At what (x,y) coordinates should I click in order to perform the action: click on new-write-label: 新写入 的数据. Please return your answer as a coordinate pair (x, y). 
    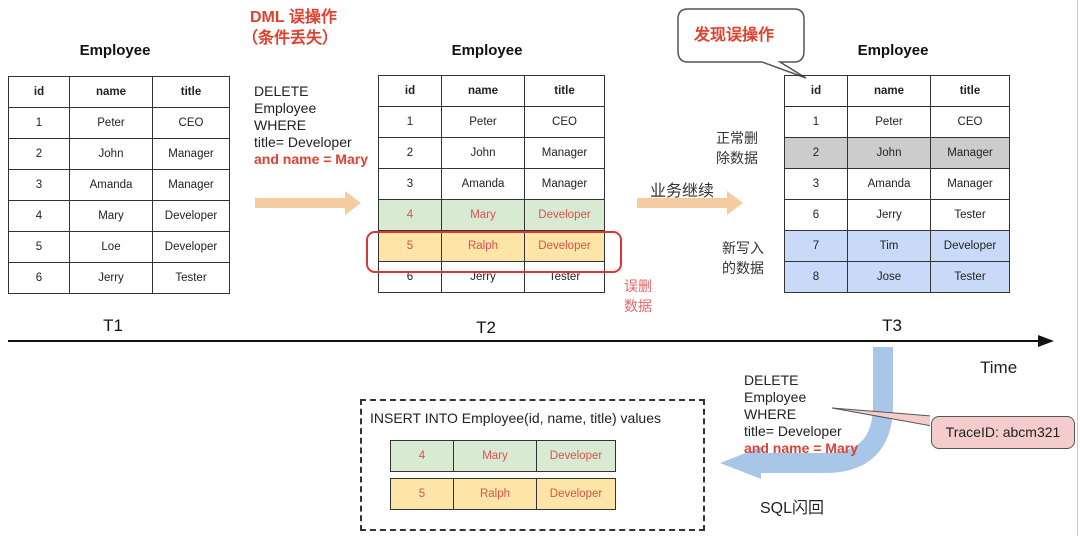
    Looking at the image, I should click on (743, 258).